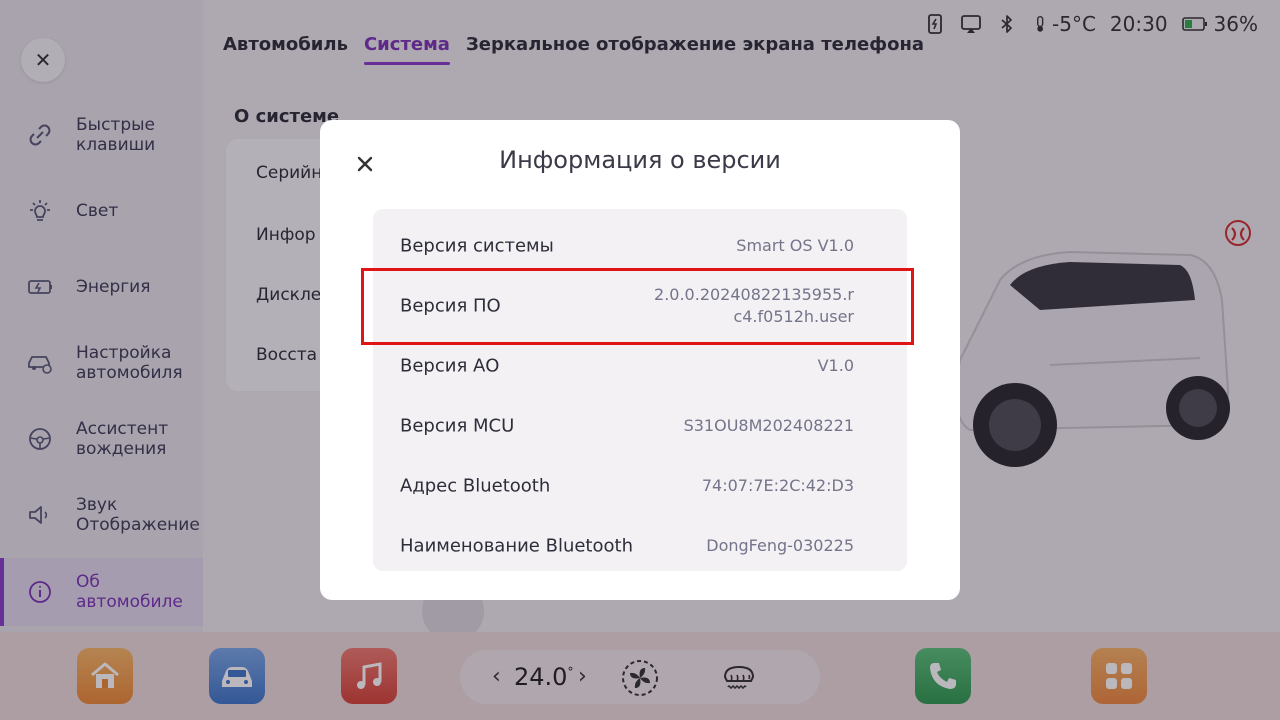  I want to click on info-value: 74:07:7E:2C:42:D3, so click(777, 485).